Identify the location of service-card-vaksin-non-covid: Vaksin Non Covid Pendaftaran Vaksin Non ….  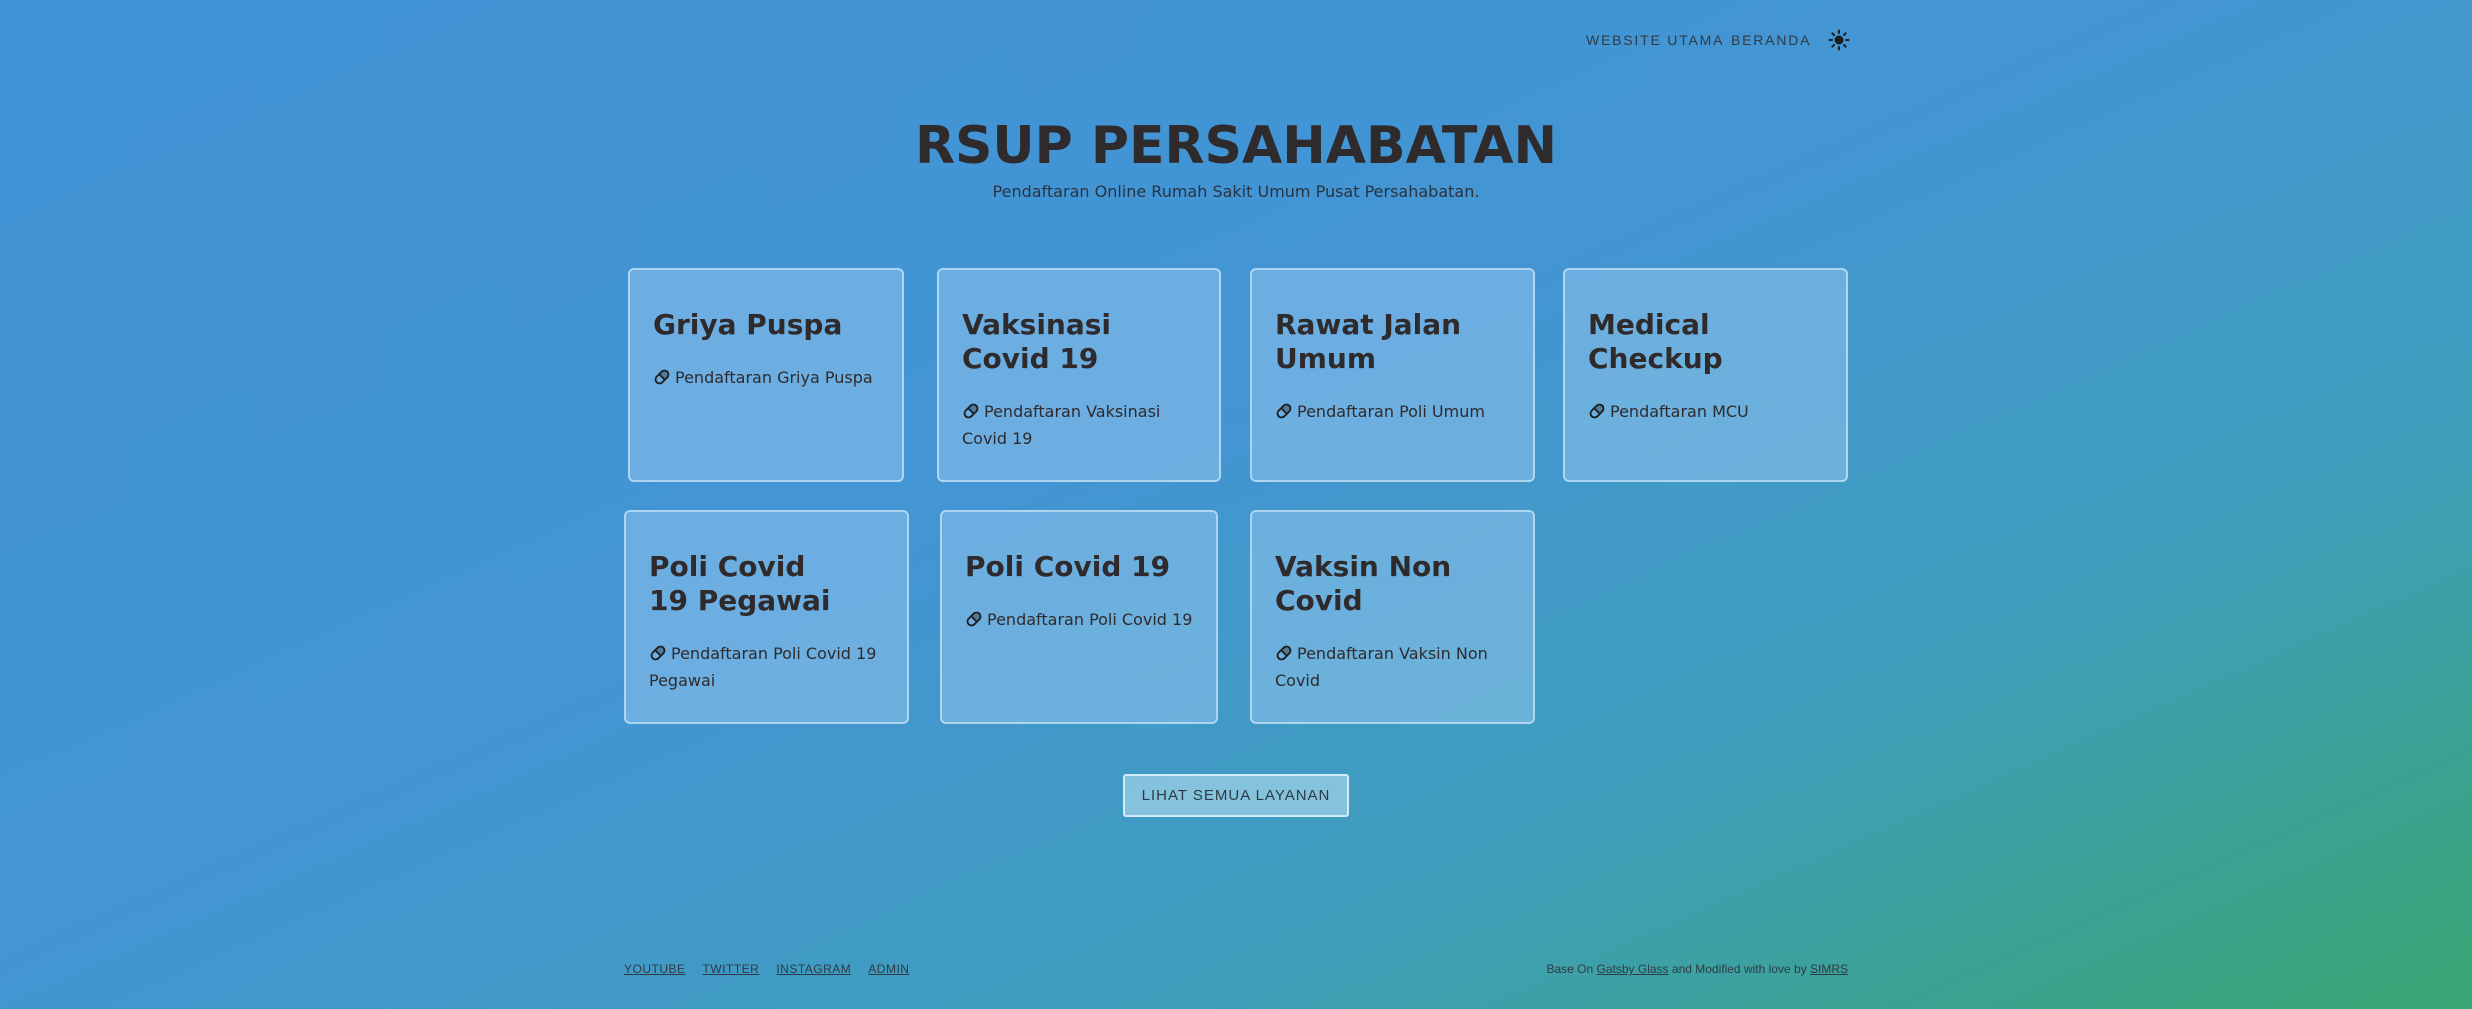
(1392, 617).